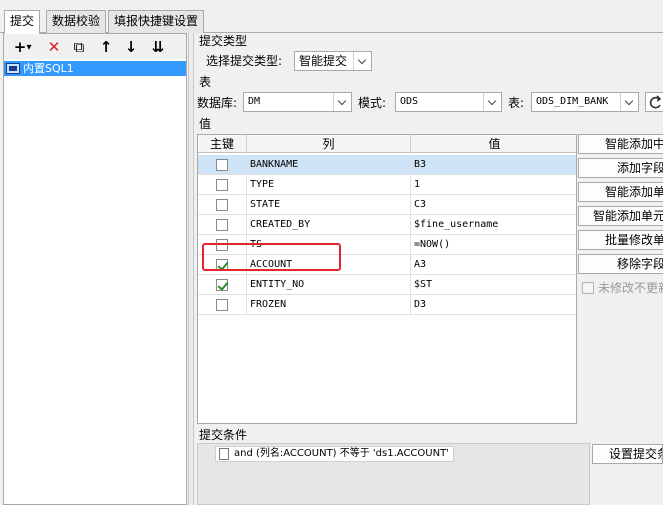 This screenshot has height=505, width=663. I want to click on database-select: DM, so click(297, 102).